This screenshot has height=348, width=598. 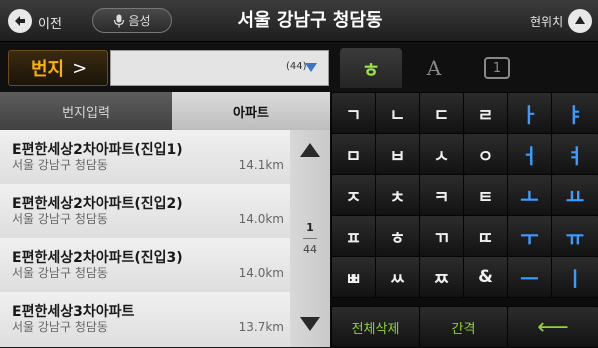 I want to click on key: ㅛ, so click(x=574, y=195).